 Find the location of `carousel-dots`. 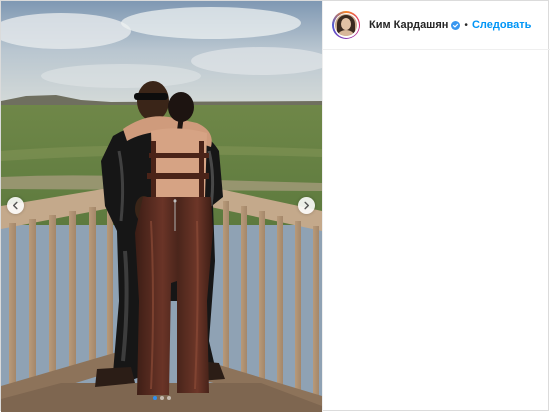

carousel-dots is located at coordinates (161, 398).